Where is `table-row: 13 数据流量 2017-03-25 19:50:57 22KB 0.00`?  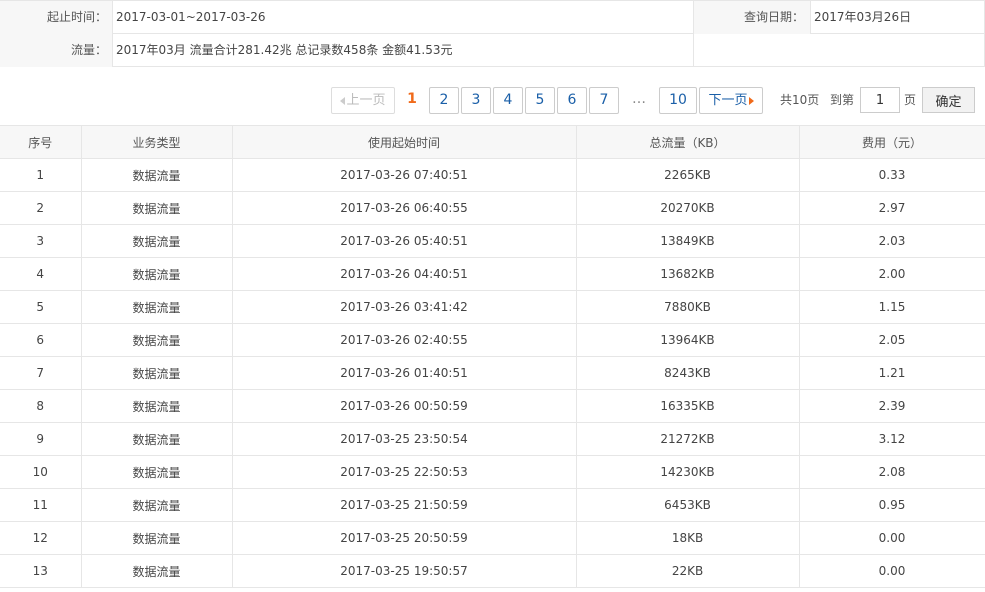
table-row: 13 数据流量 2017-03-25 19:50:57 22KB 0.00 is located at coordinates (492, 571).